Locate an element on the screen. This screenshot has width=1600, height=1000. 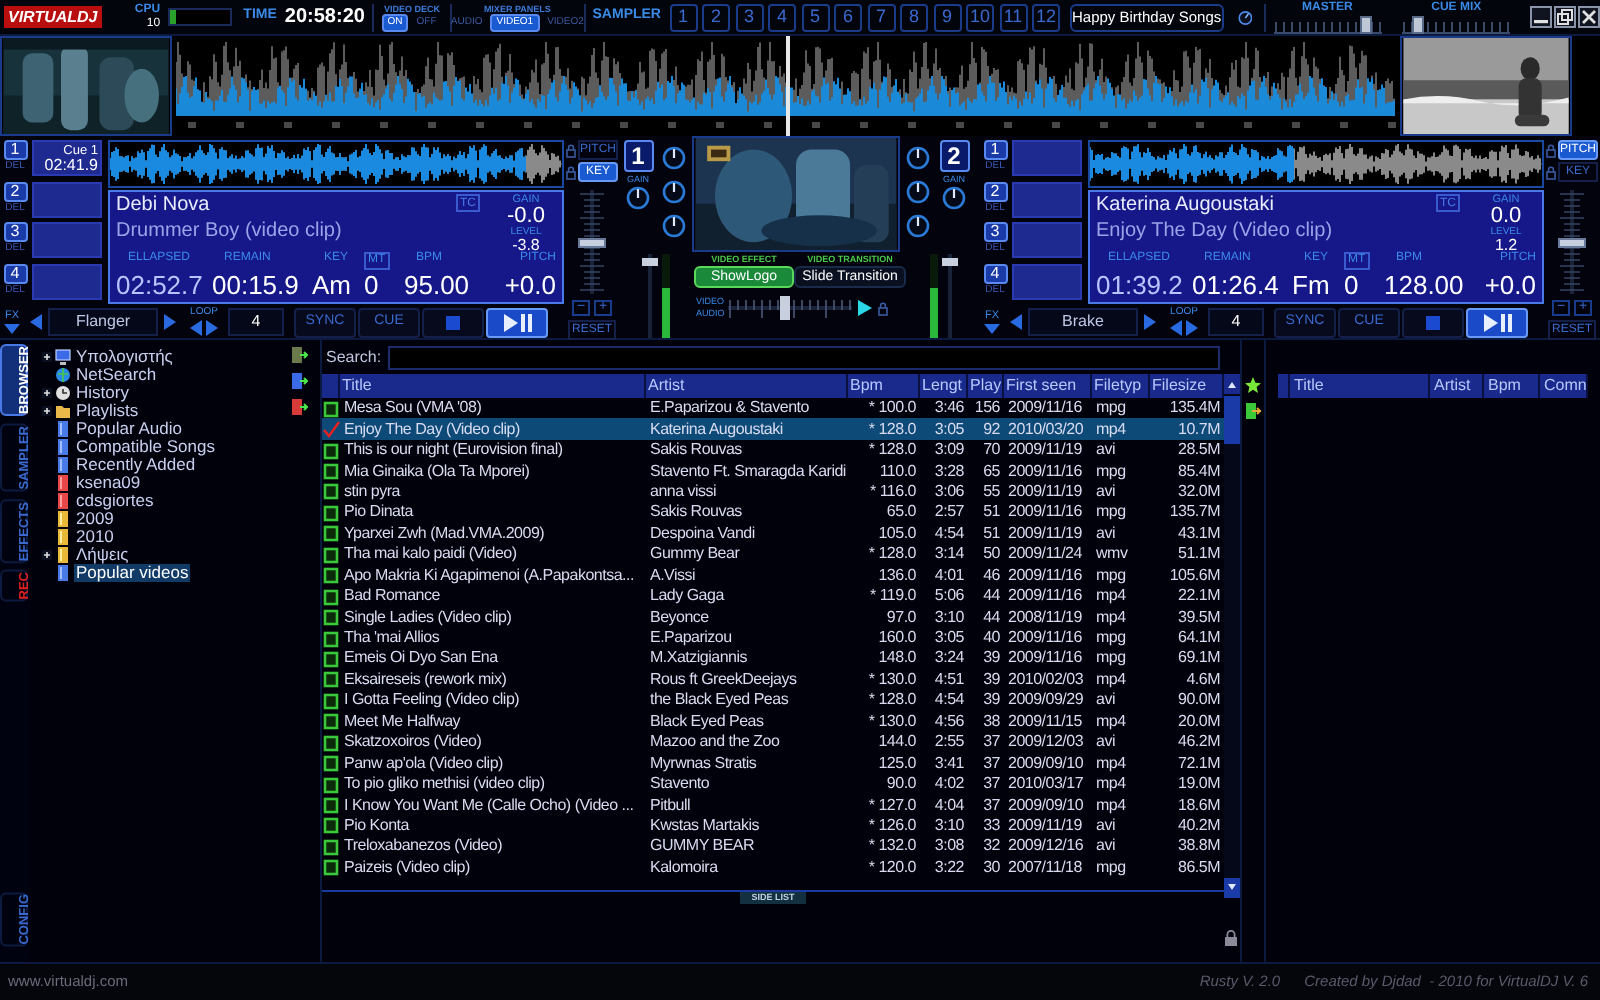
sampler-pad: 12 is located at coordinates (1046, 17).